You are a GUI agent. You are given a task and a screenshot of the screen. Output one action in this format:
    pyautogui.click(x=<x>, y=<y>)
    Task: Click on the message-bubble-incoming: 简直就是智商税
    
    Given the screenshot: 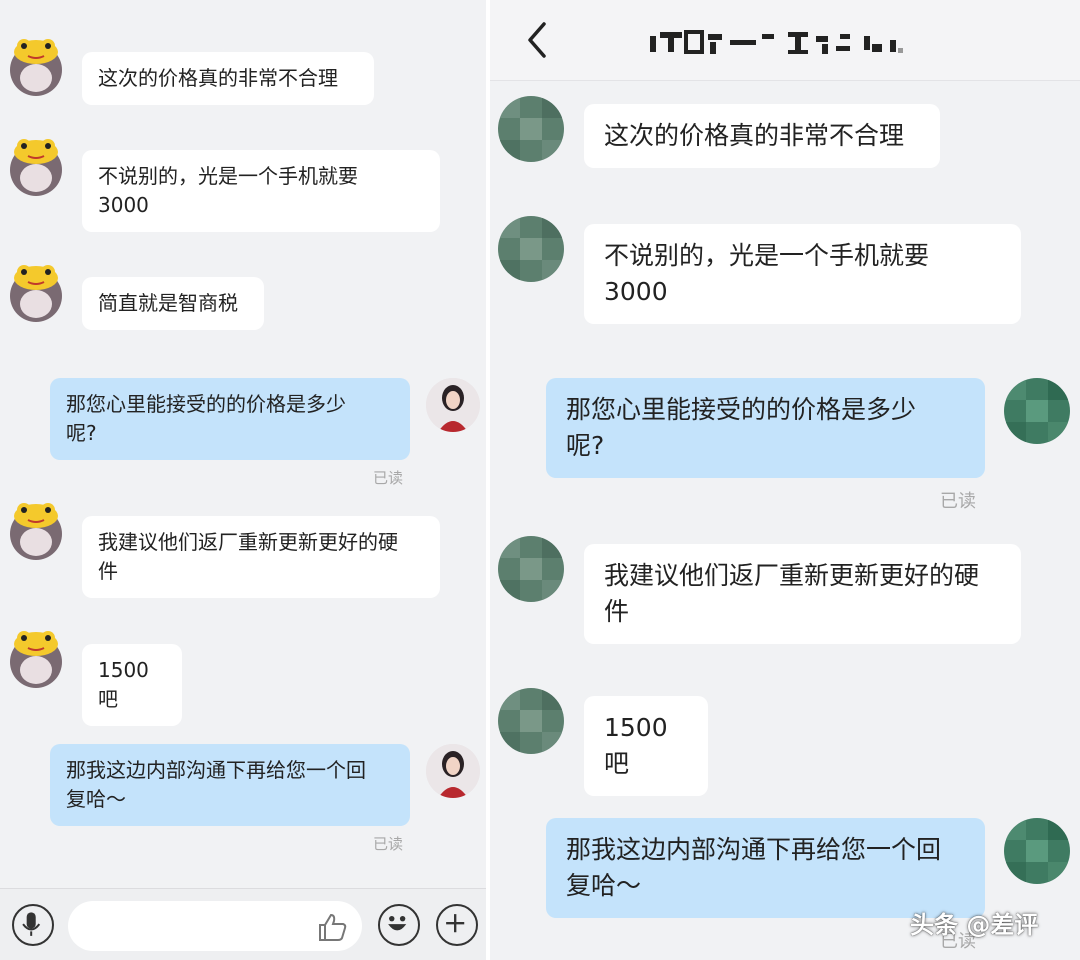 What is the action you would take?
    pyautogui.click(x=173, y=303)
    